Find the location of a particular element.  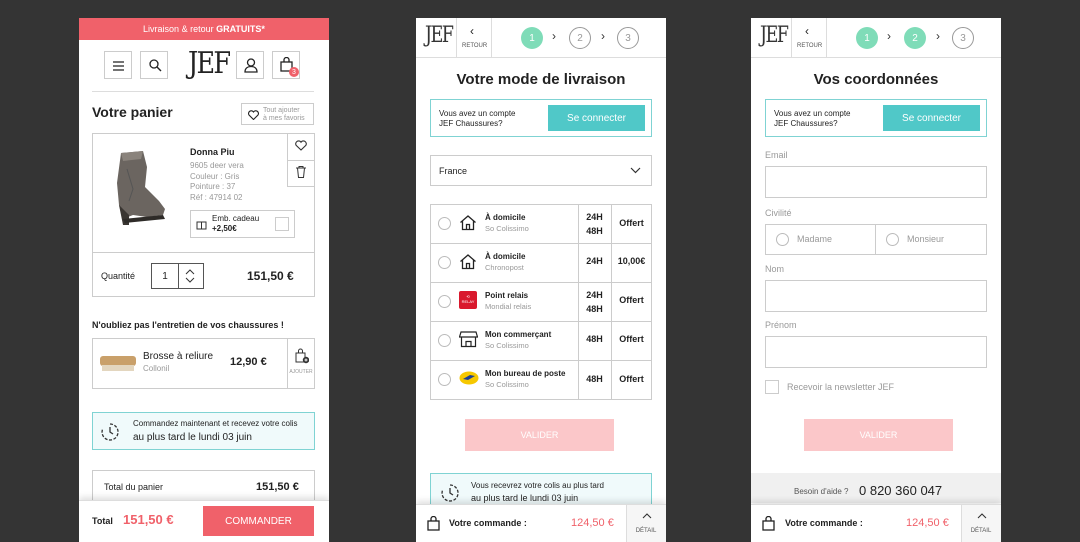

add-accessory-button: AJOUTER is located at coordinates (301, 364).